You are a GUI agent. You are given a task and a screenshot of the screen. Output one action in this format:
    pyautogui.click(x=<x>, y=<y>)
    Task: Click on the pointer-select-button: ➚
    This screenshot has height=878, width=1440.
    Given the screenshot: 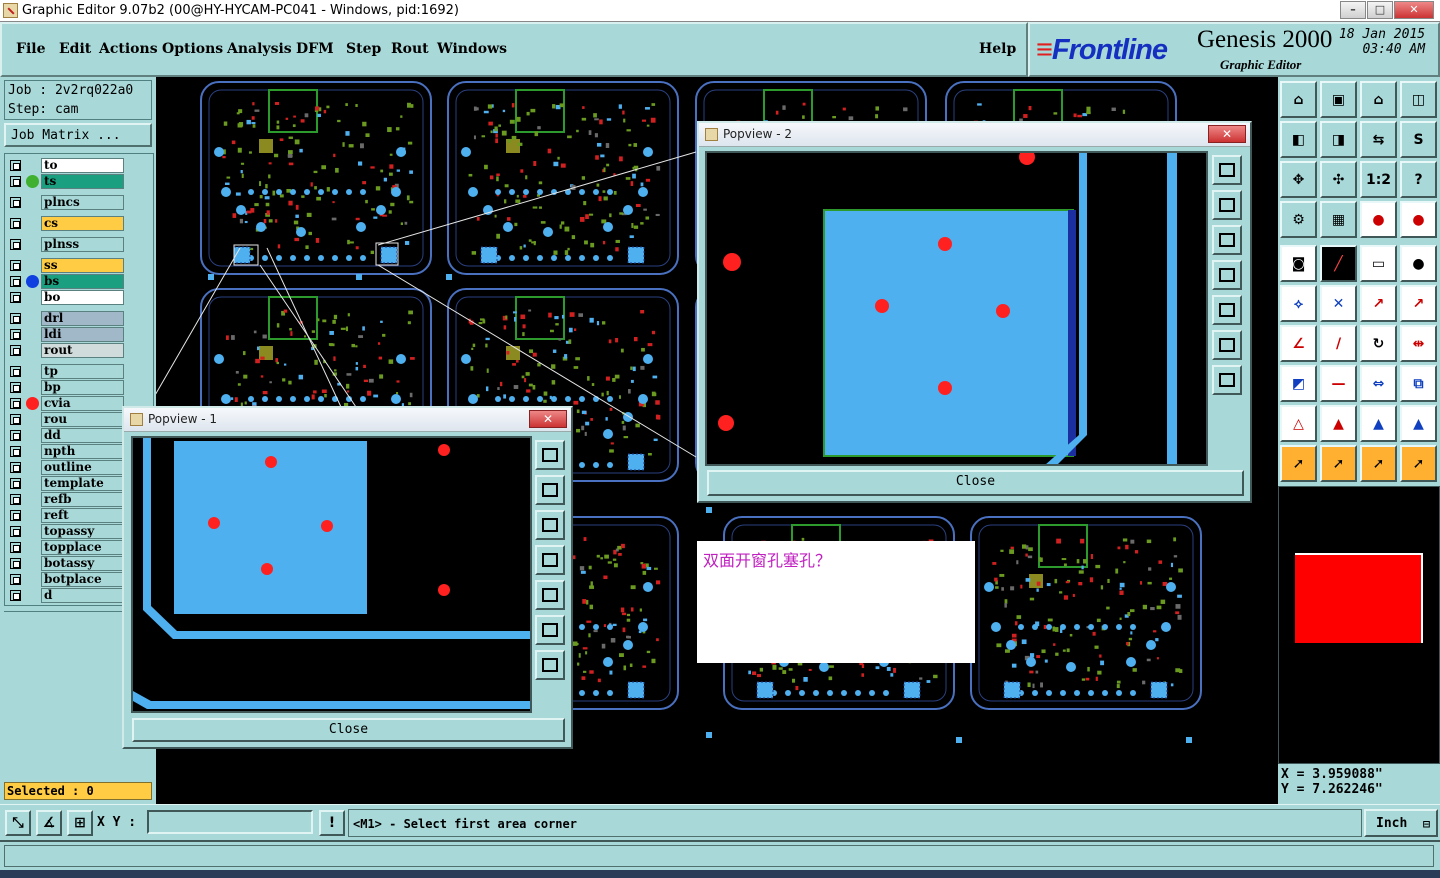 What is the action you would take?
    pyautogui.click(x=1338, y=463)
    